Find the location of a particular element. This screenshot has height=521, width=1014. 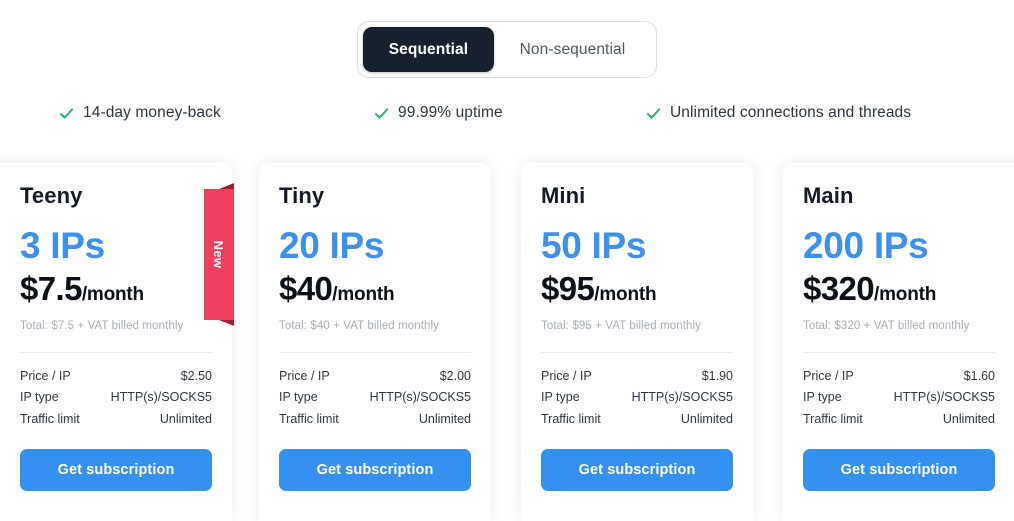

feature-label: 14-day money-back is located at coordinates (152, 112).